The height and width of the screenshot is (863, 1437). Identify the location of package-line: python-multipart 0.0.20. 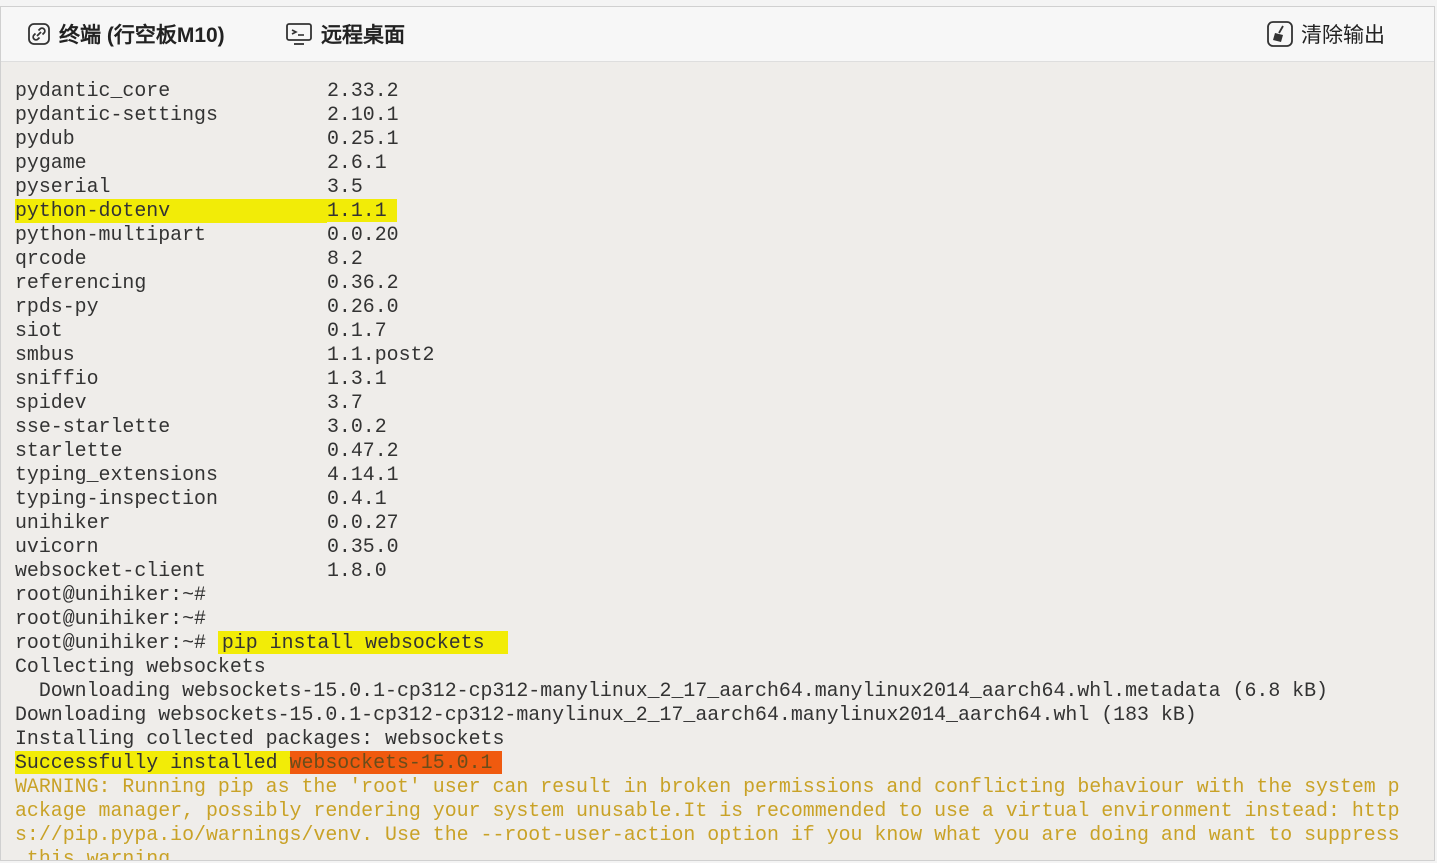
(724, 235).